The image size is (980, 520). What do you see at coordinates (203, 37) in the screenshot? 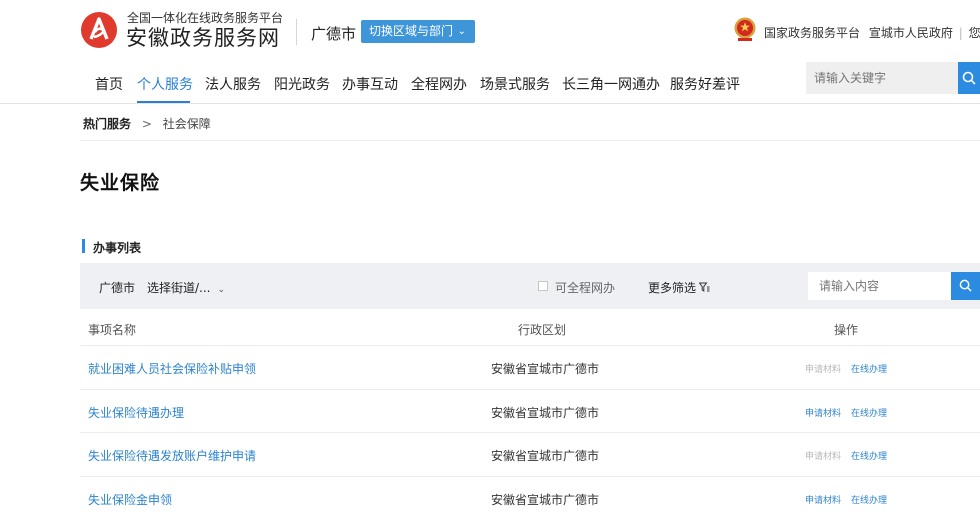
I see `site-name: 安徽政务服务网` at bounding box center [203, 37].